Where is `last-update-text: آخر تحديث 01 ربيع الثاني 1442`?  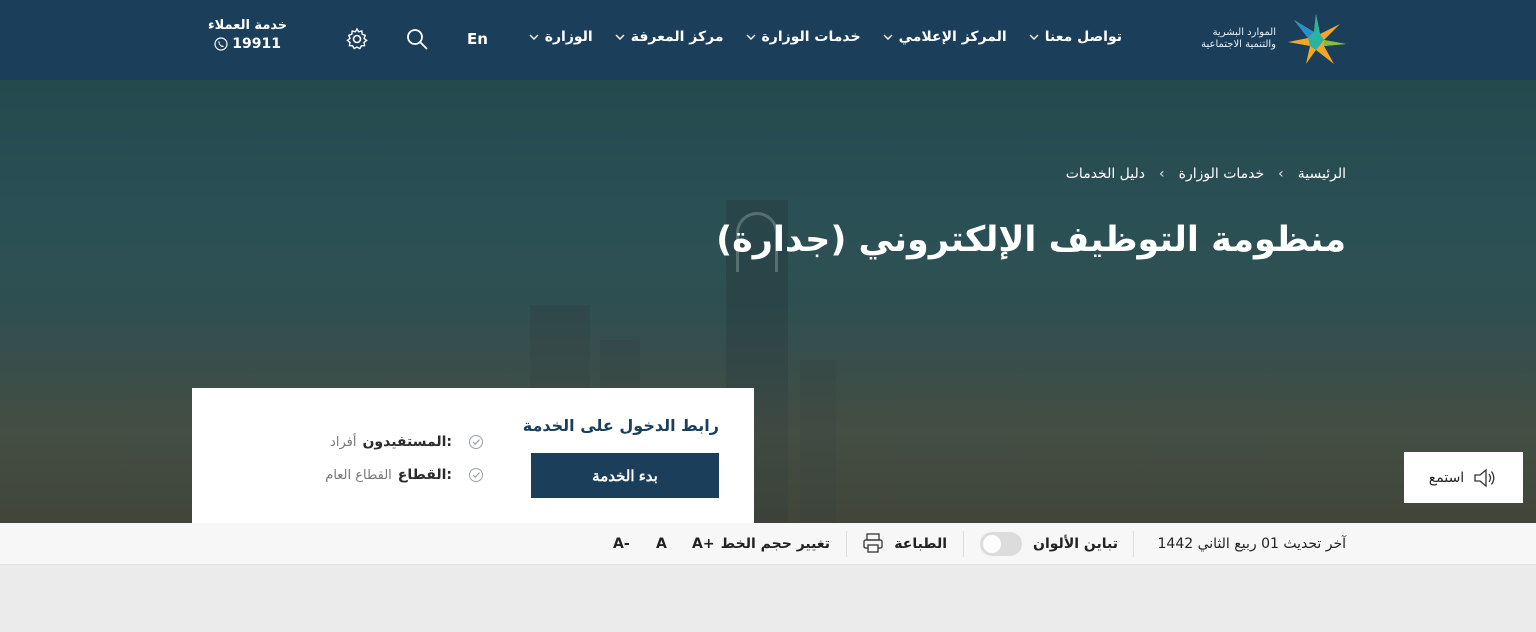
last-update-text: آخر تحديث 01 ربيع الثاني 1442 is located at coordinates (1251, 544).